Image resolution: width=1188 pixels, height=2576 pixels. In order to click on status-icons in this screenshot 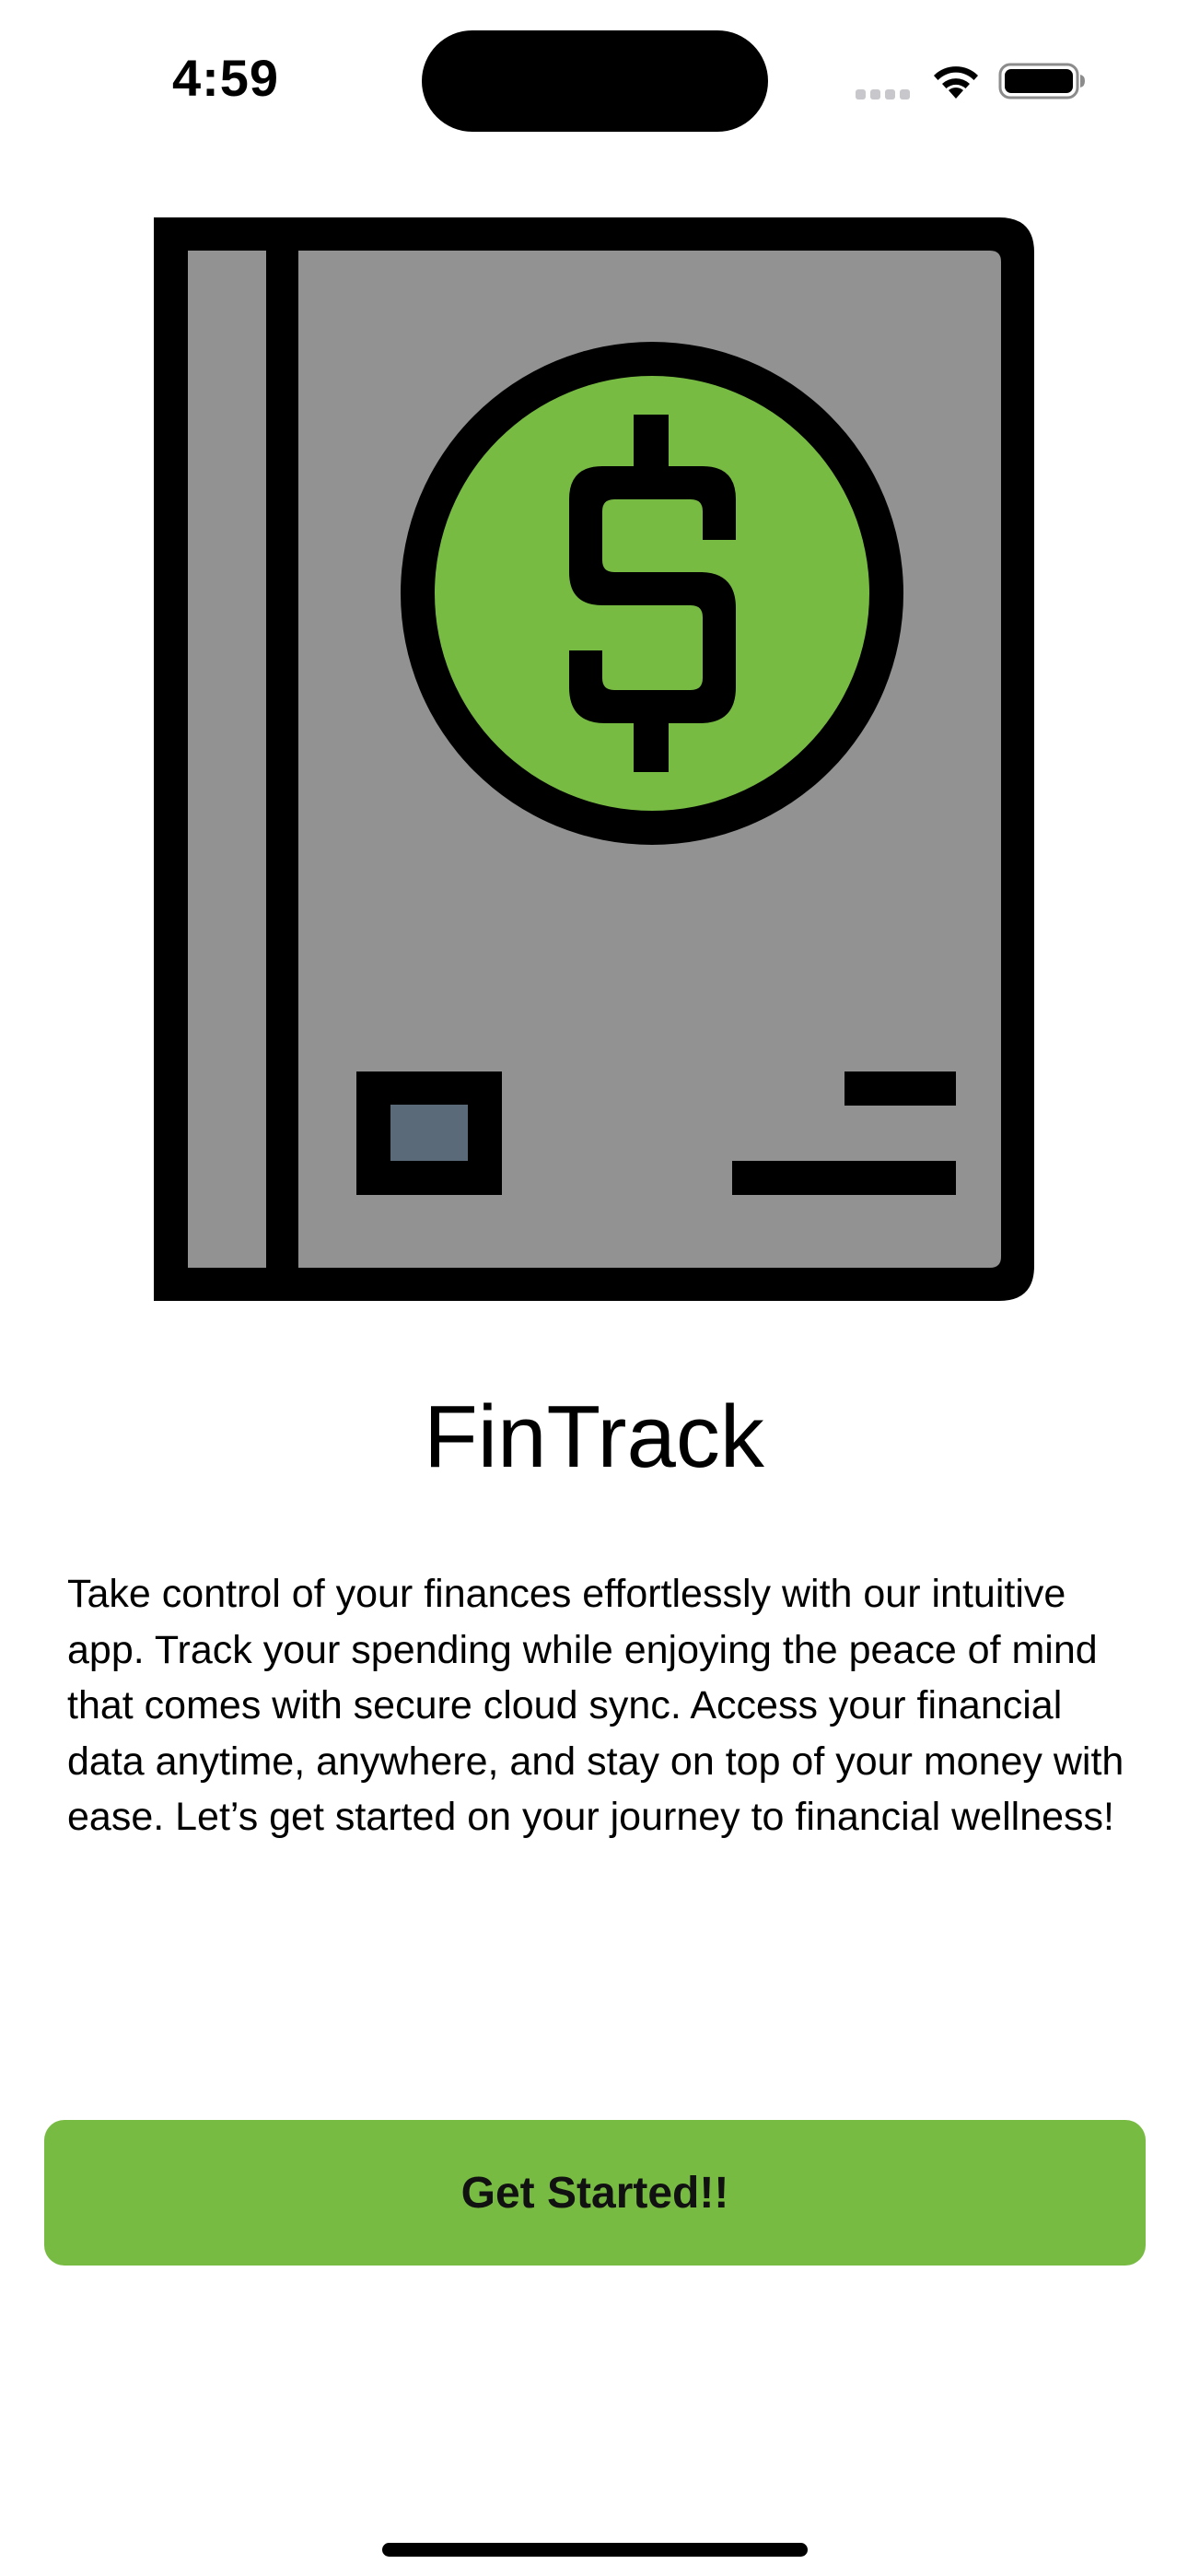, I will do `click(971, 81)`.